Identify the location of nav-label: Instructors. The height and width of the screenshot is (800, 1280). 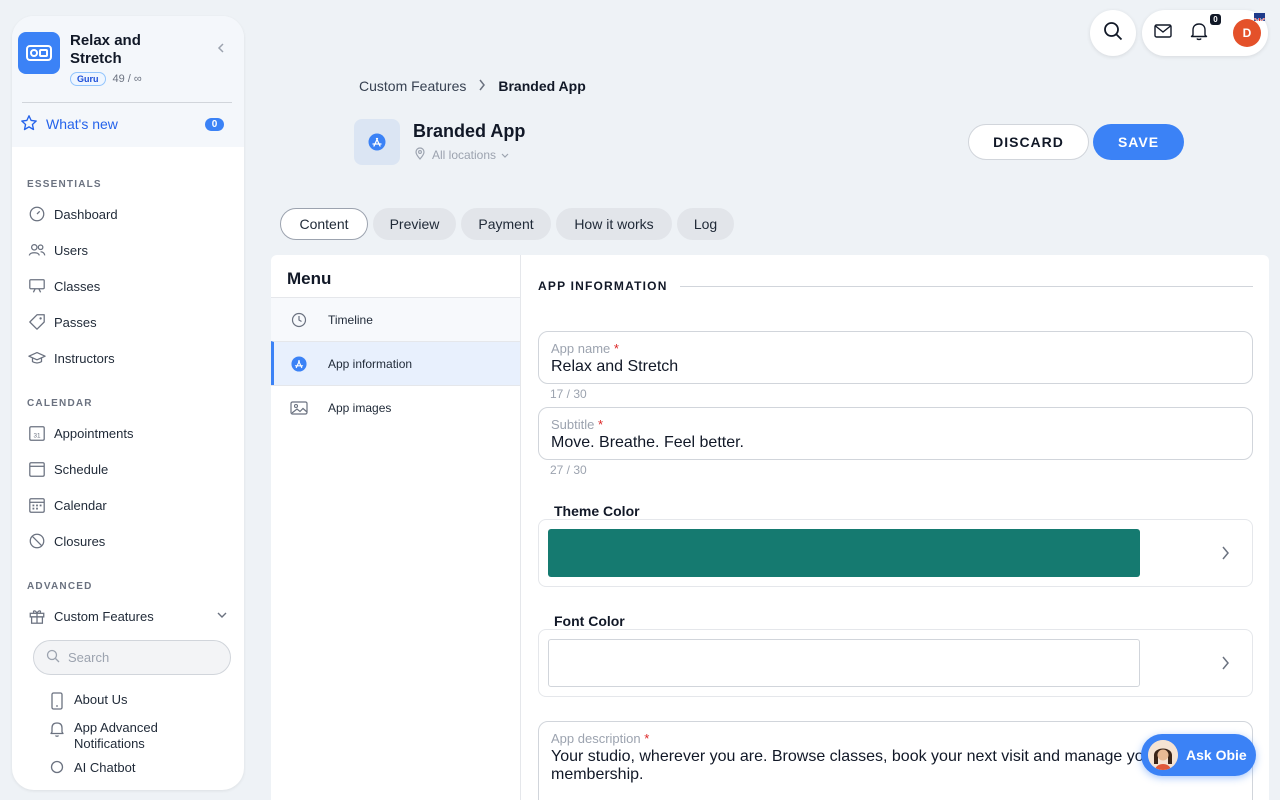
(84, 358).